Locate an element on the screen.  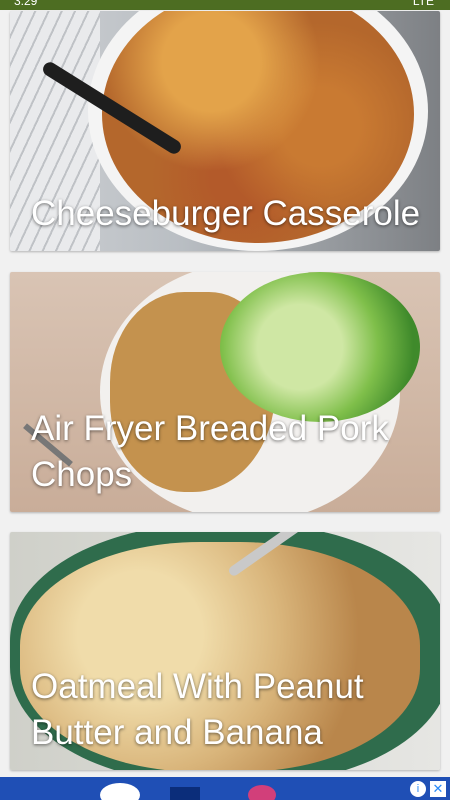
recipe-title: Oatmeal With Peanut Butter and Banana is located at coordinates (197, 709).